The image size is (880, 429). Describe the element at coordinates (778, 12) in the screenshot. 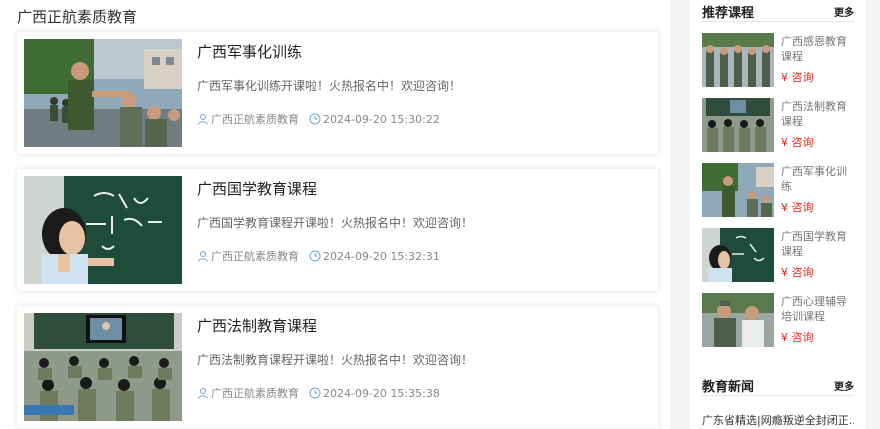

I see `recommended-header: 推荐课程 更多` at that location.